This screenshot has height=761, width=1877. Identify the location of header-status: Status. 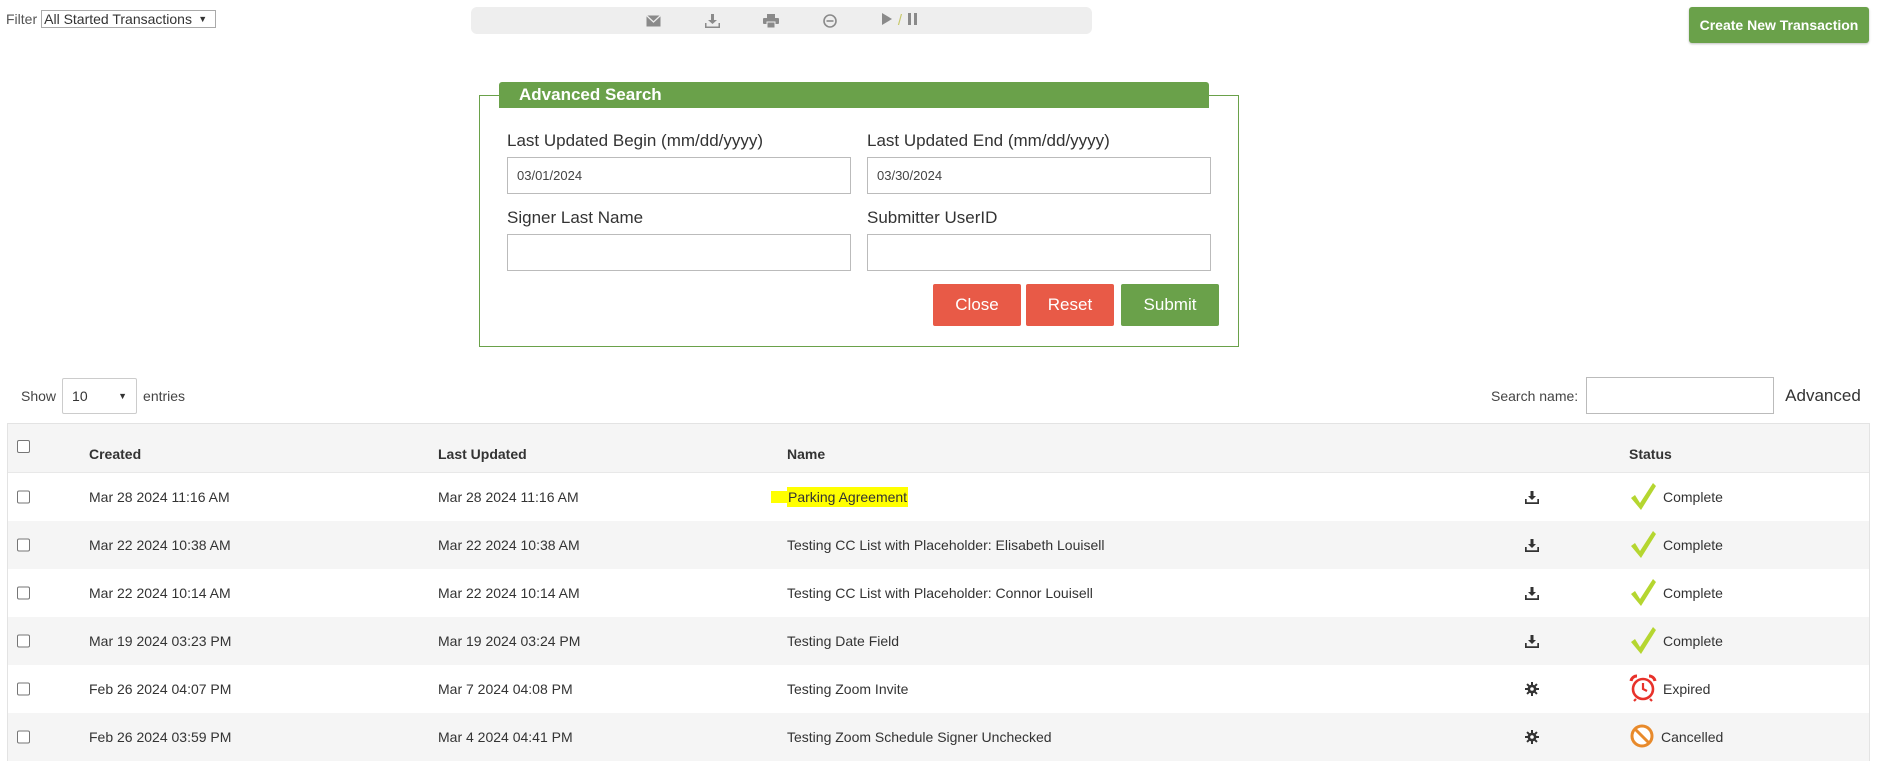
(1650, 454).